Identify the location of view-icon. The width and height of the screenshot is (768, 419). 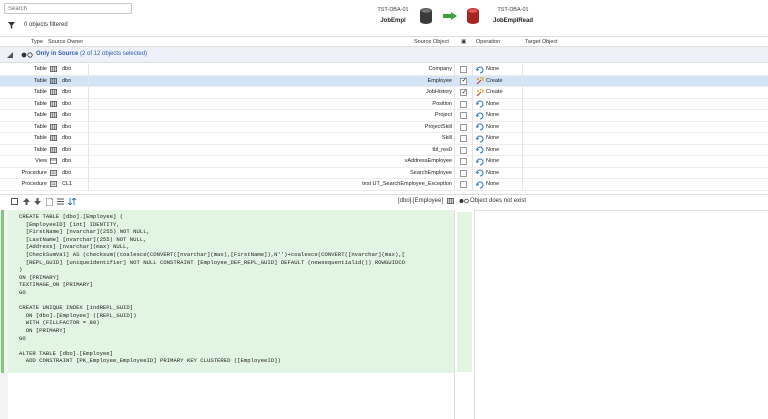
(53, 161).